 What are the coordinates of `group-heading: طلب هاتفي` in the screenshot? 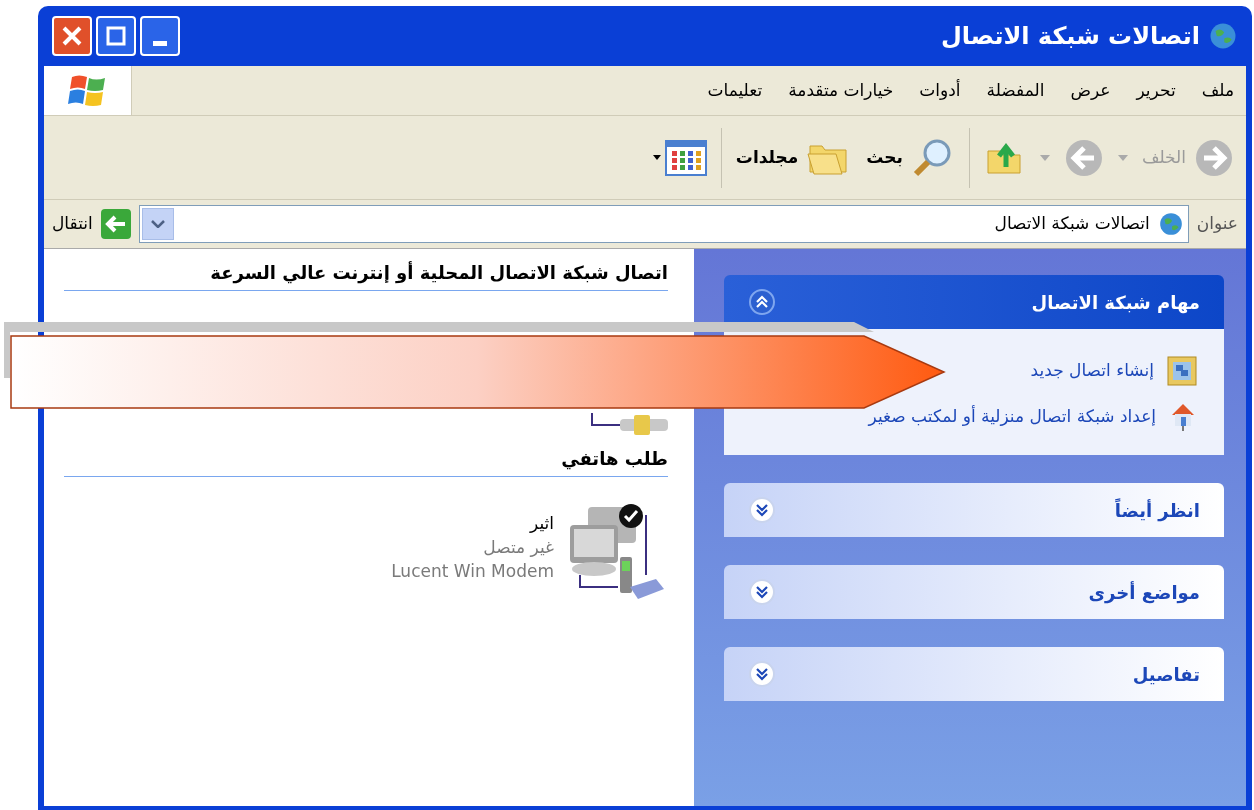 It's located at (614, 458).